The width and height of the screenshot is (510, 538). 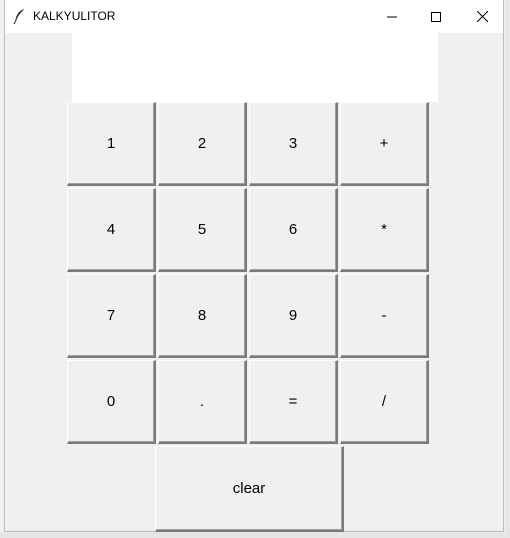 I want to click on key-7-button: 7, so click(x=111, y=316).